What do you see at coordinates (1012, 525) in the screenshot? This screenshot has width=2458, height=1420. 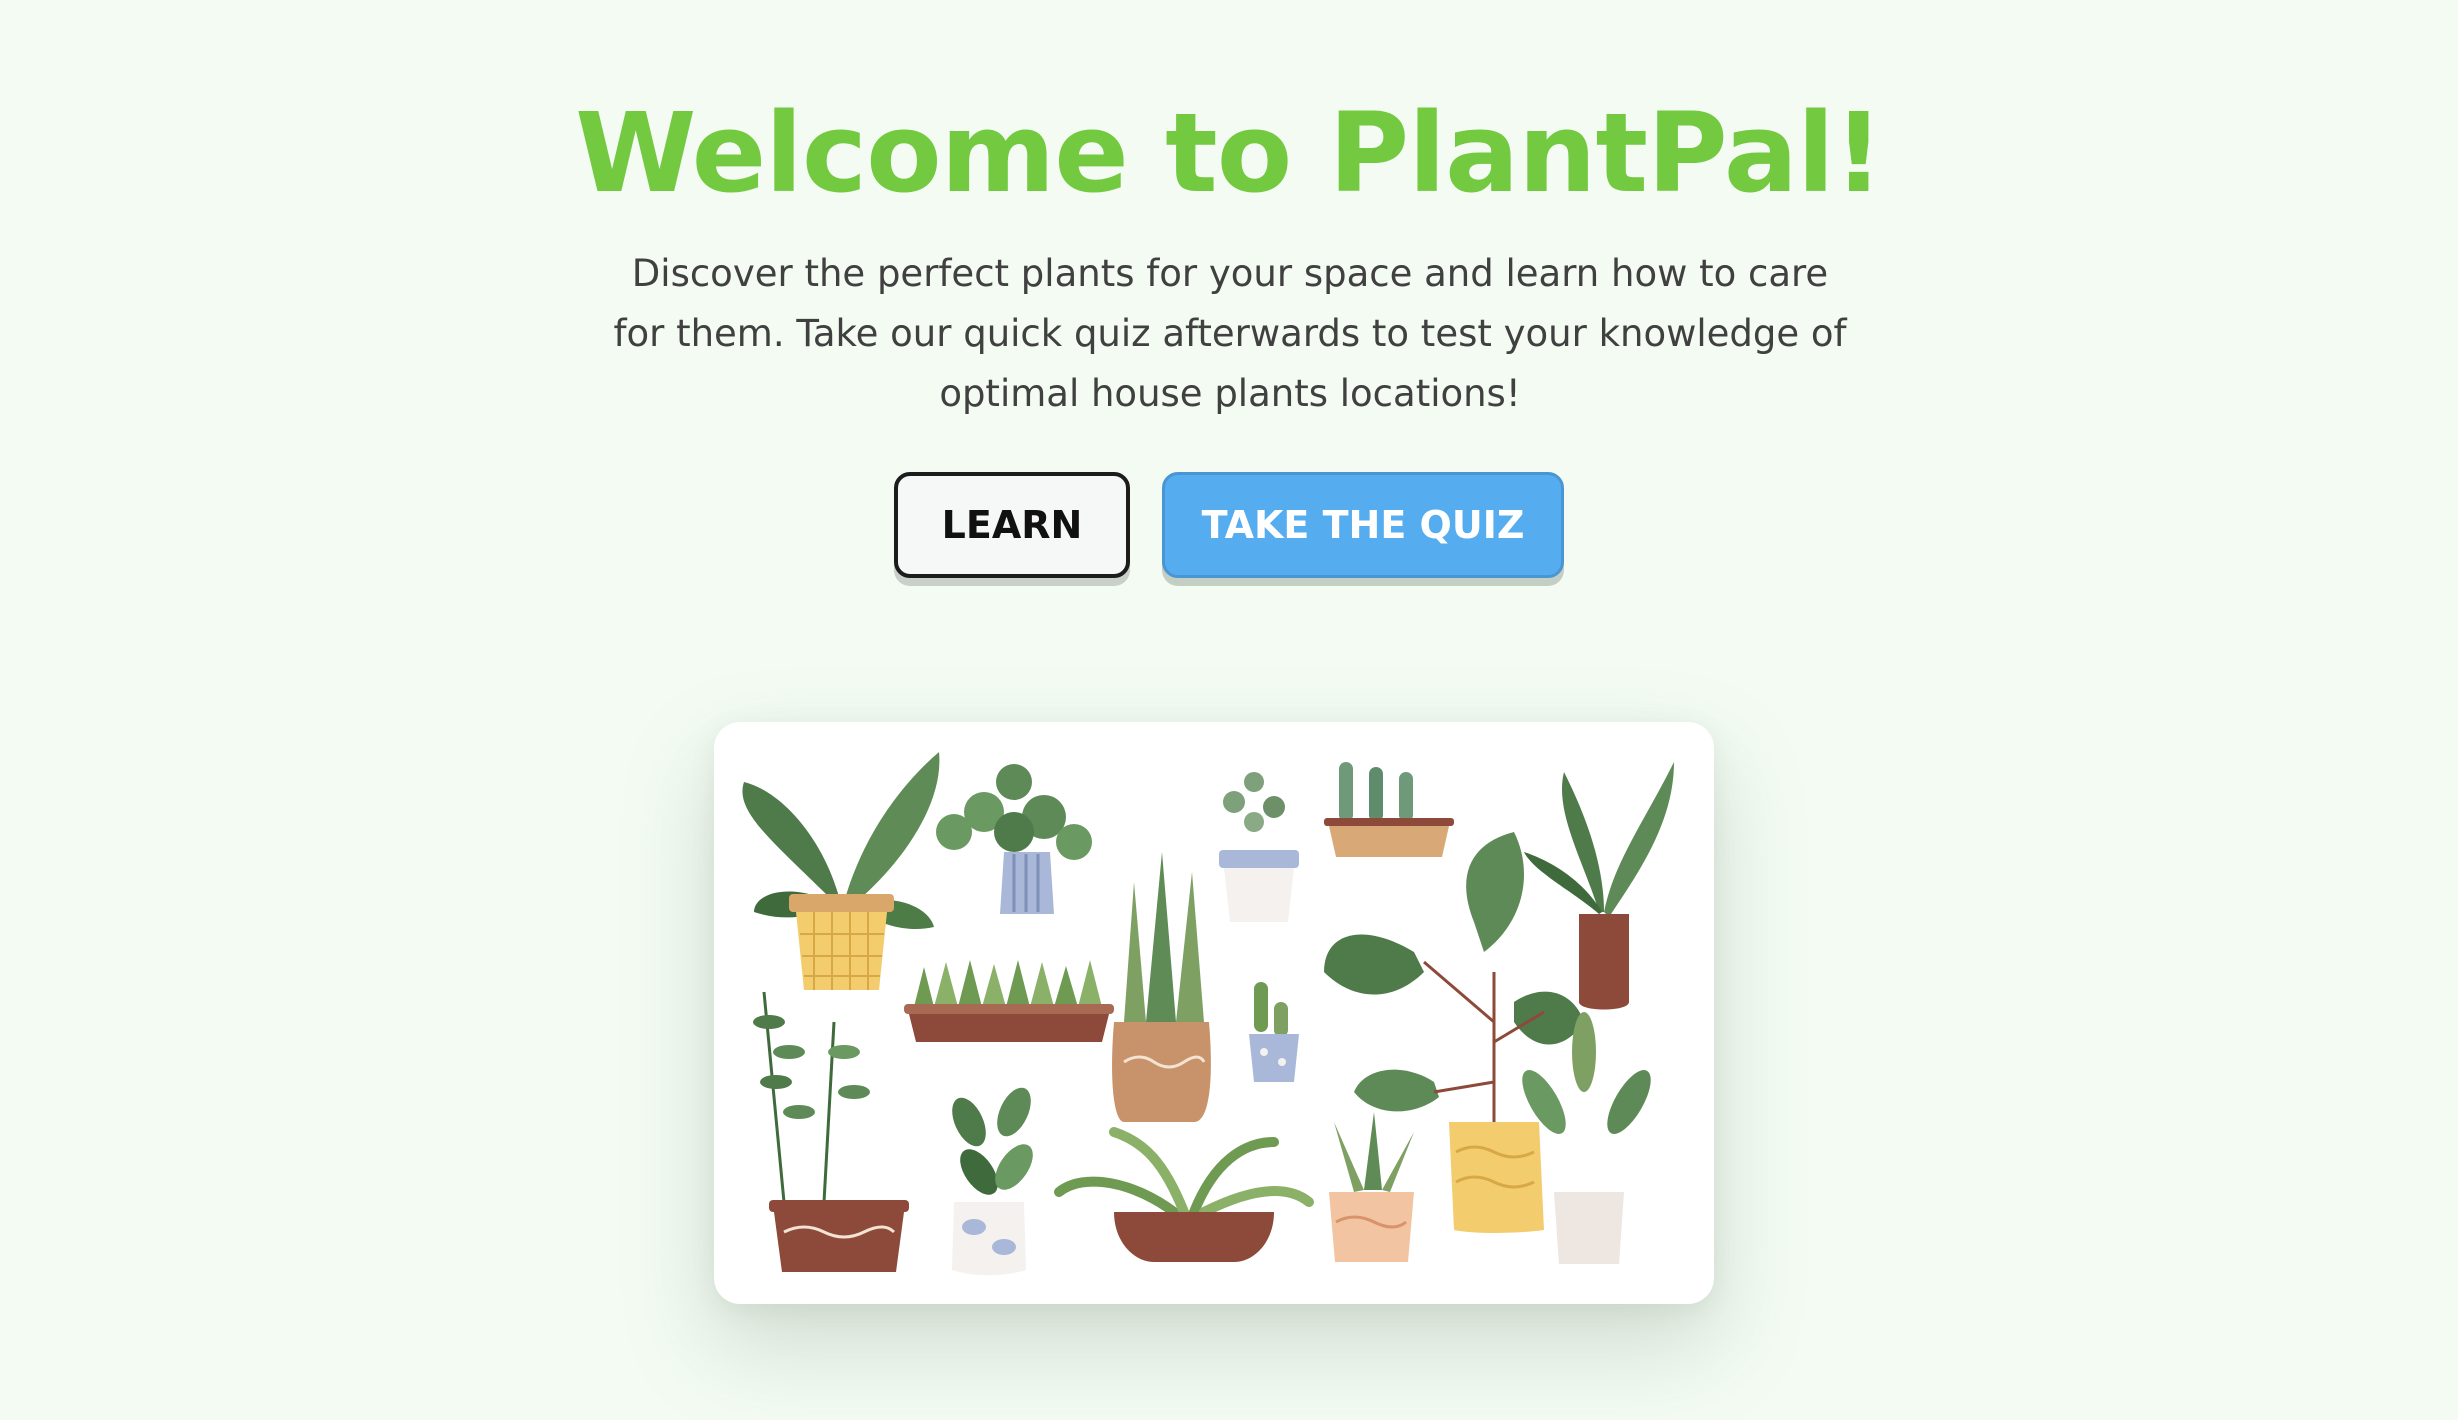 I see `learn-button: LEARN` at bounding box center [1012, 525].